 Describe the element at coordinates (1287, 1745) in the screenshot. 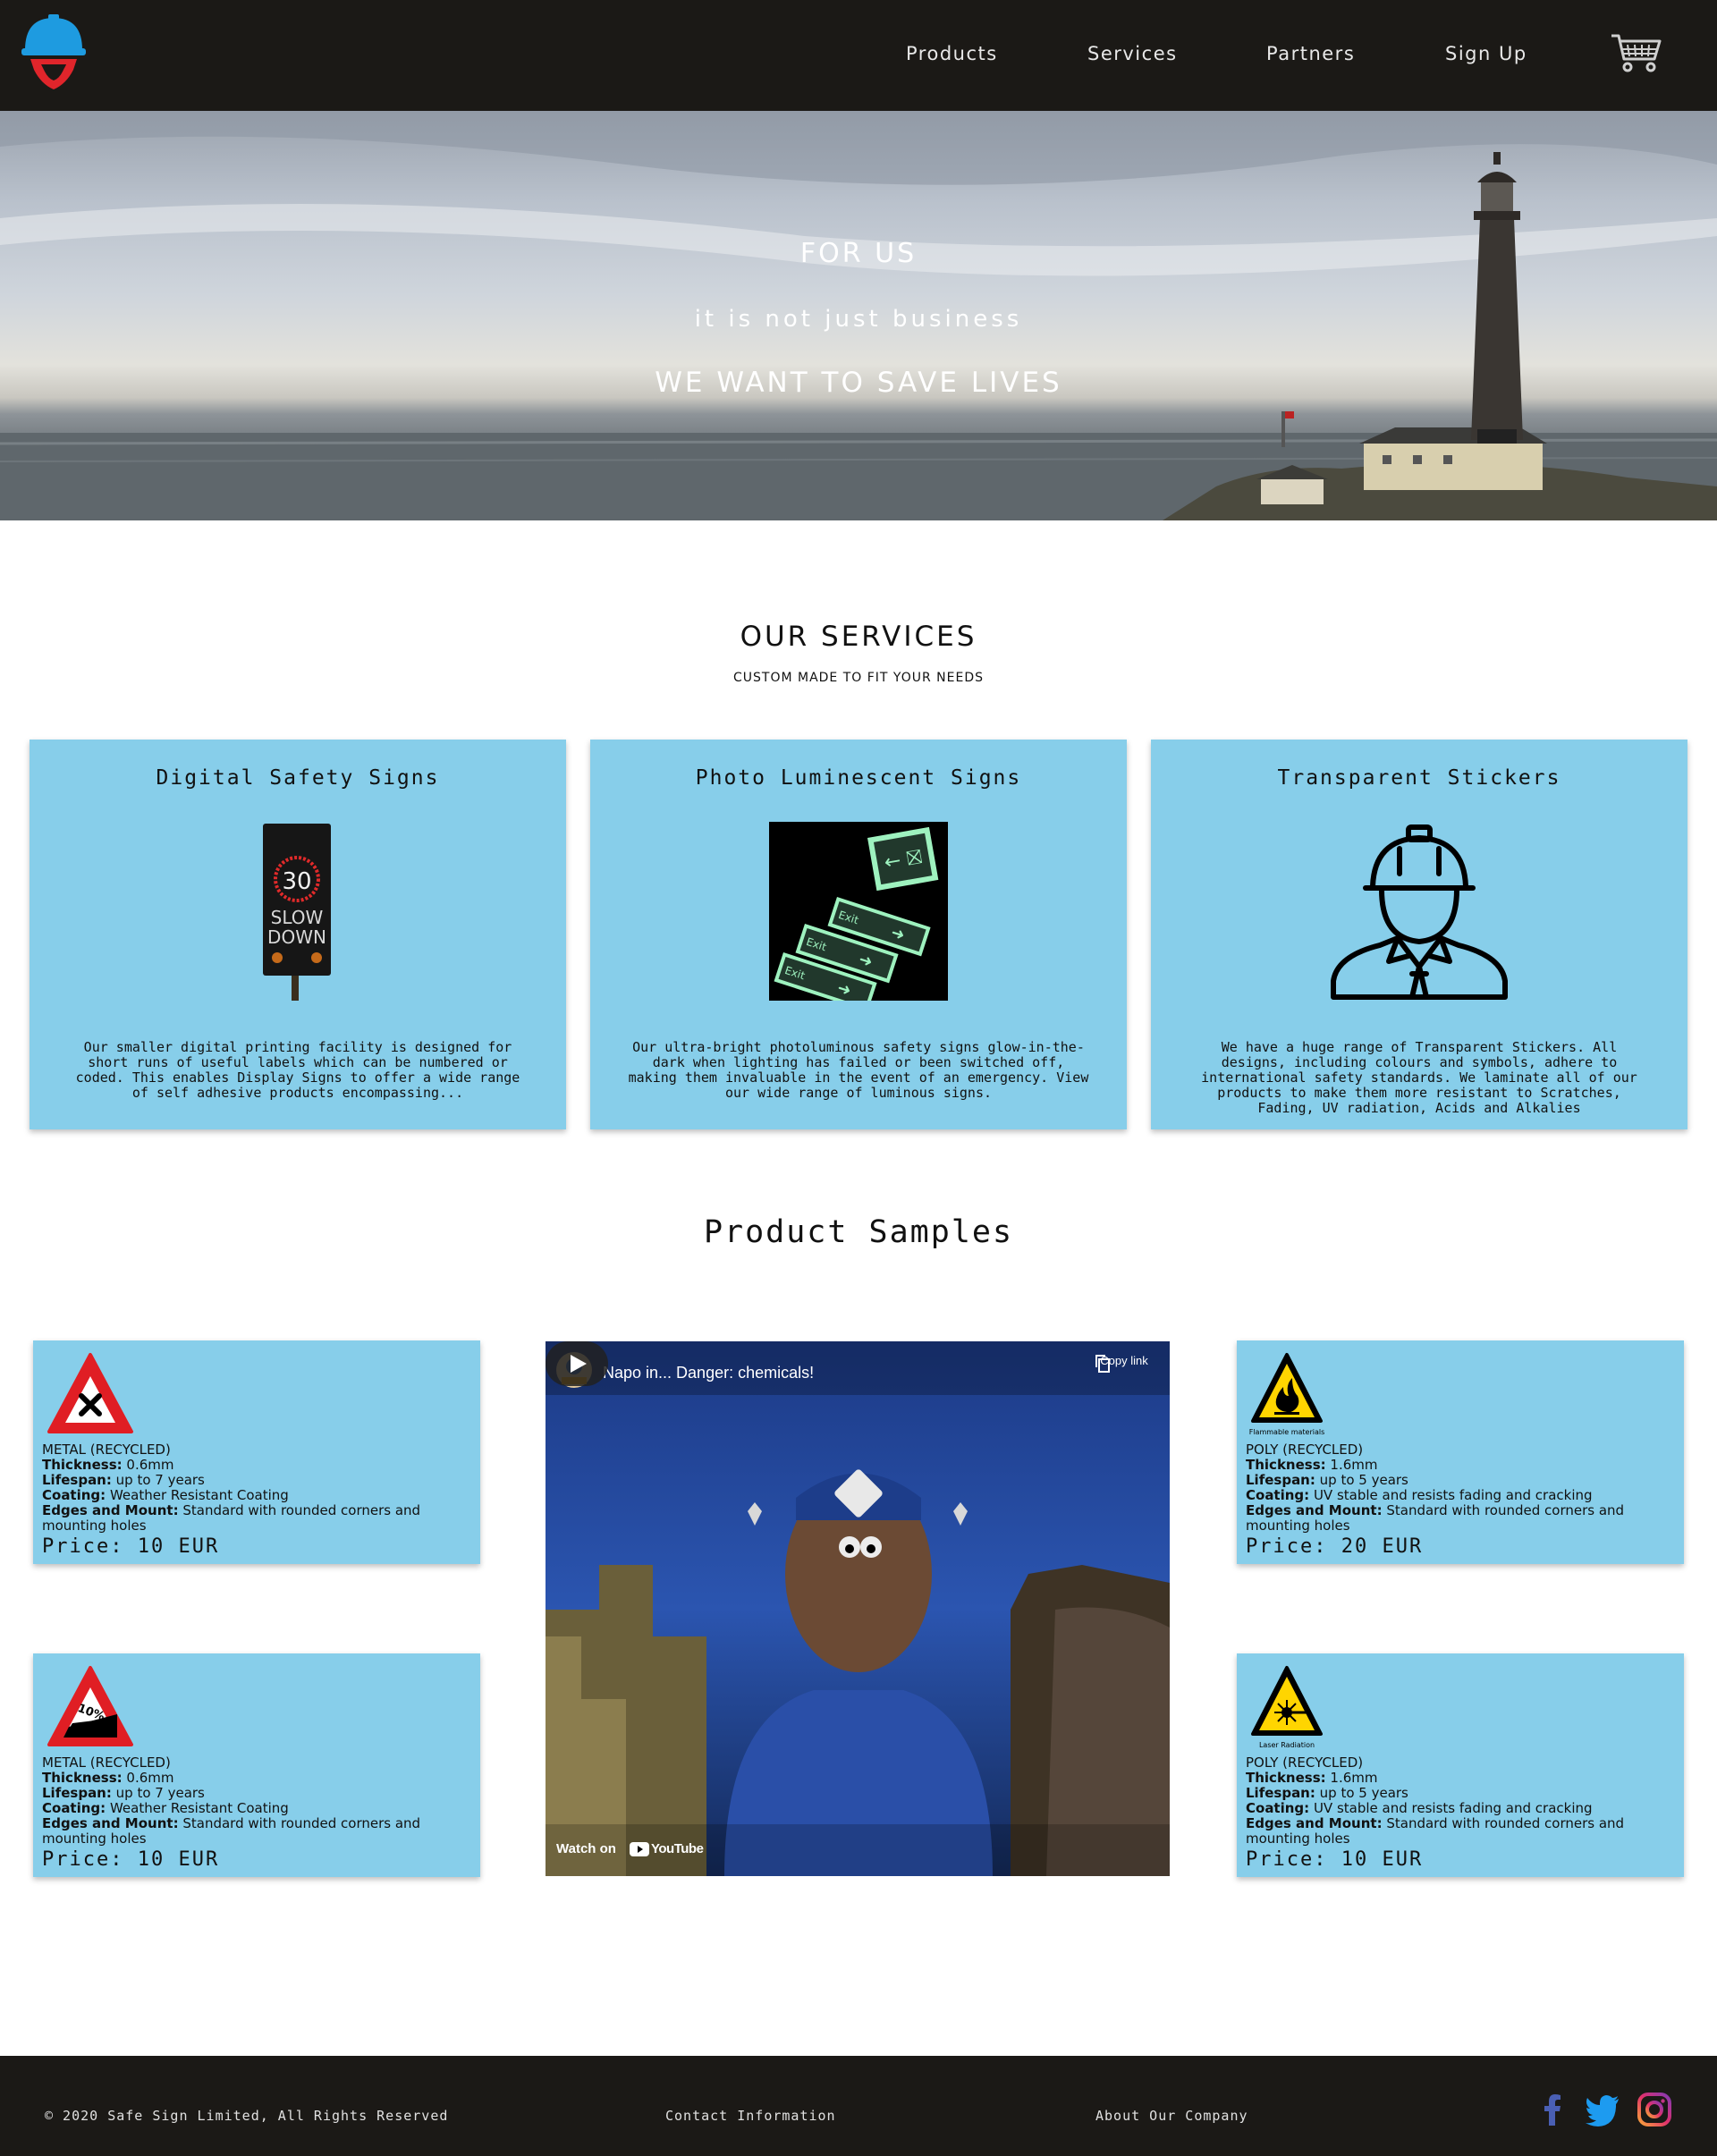

I see `laser-caption: Laser Radiation` at that location.